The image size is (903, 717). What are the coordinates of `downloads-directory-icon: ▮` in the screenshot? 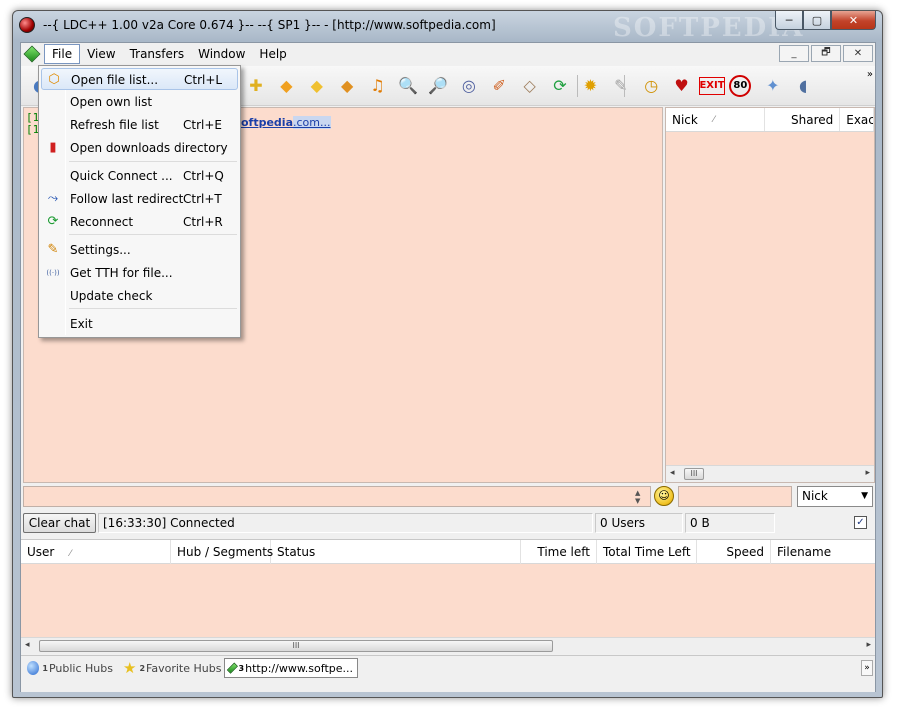 It's located at (53, 147).